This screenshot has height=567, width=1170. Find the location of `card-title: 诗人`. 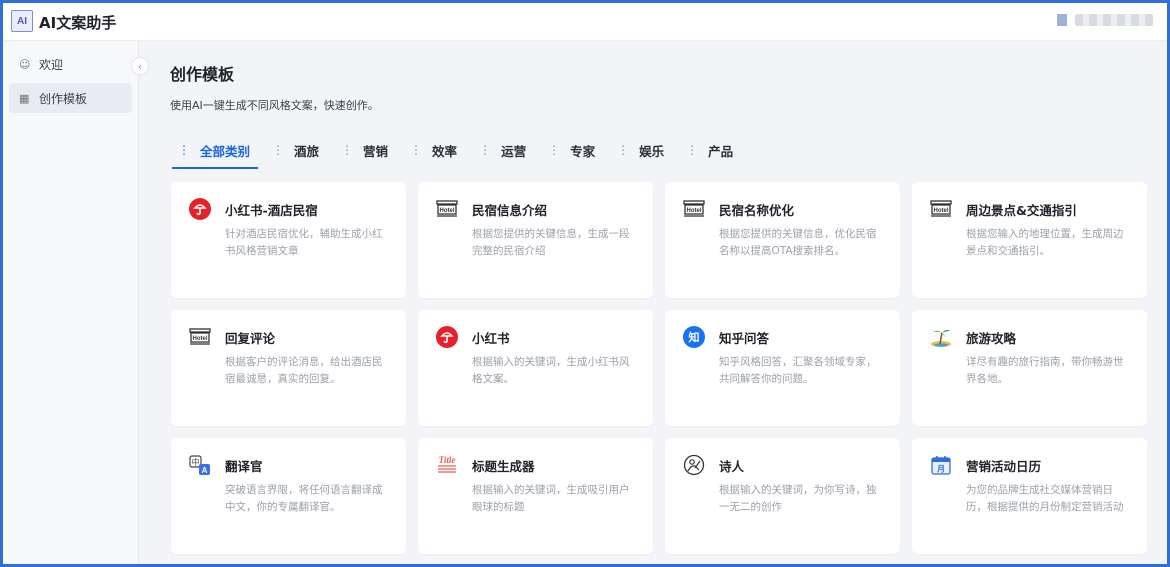

card-title: 诗人 is located at coordinates (732, 466).